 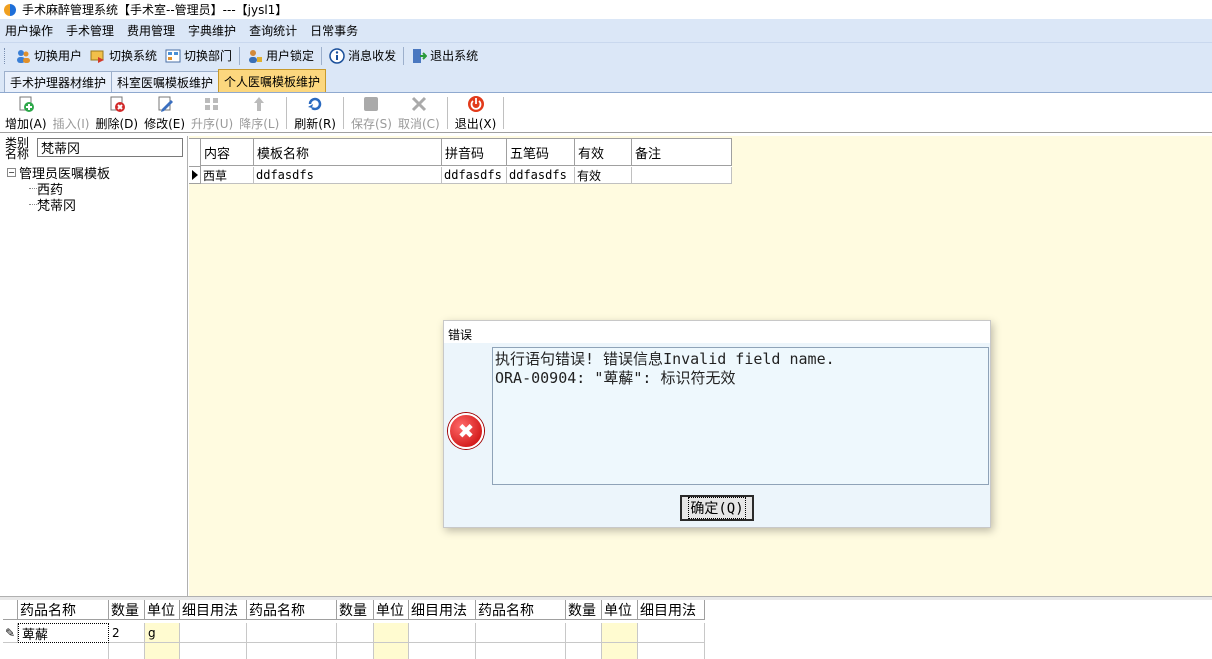 I want to click on column-header-usage-2: 细目用法, so click(x=442, y=610).